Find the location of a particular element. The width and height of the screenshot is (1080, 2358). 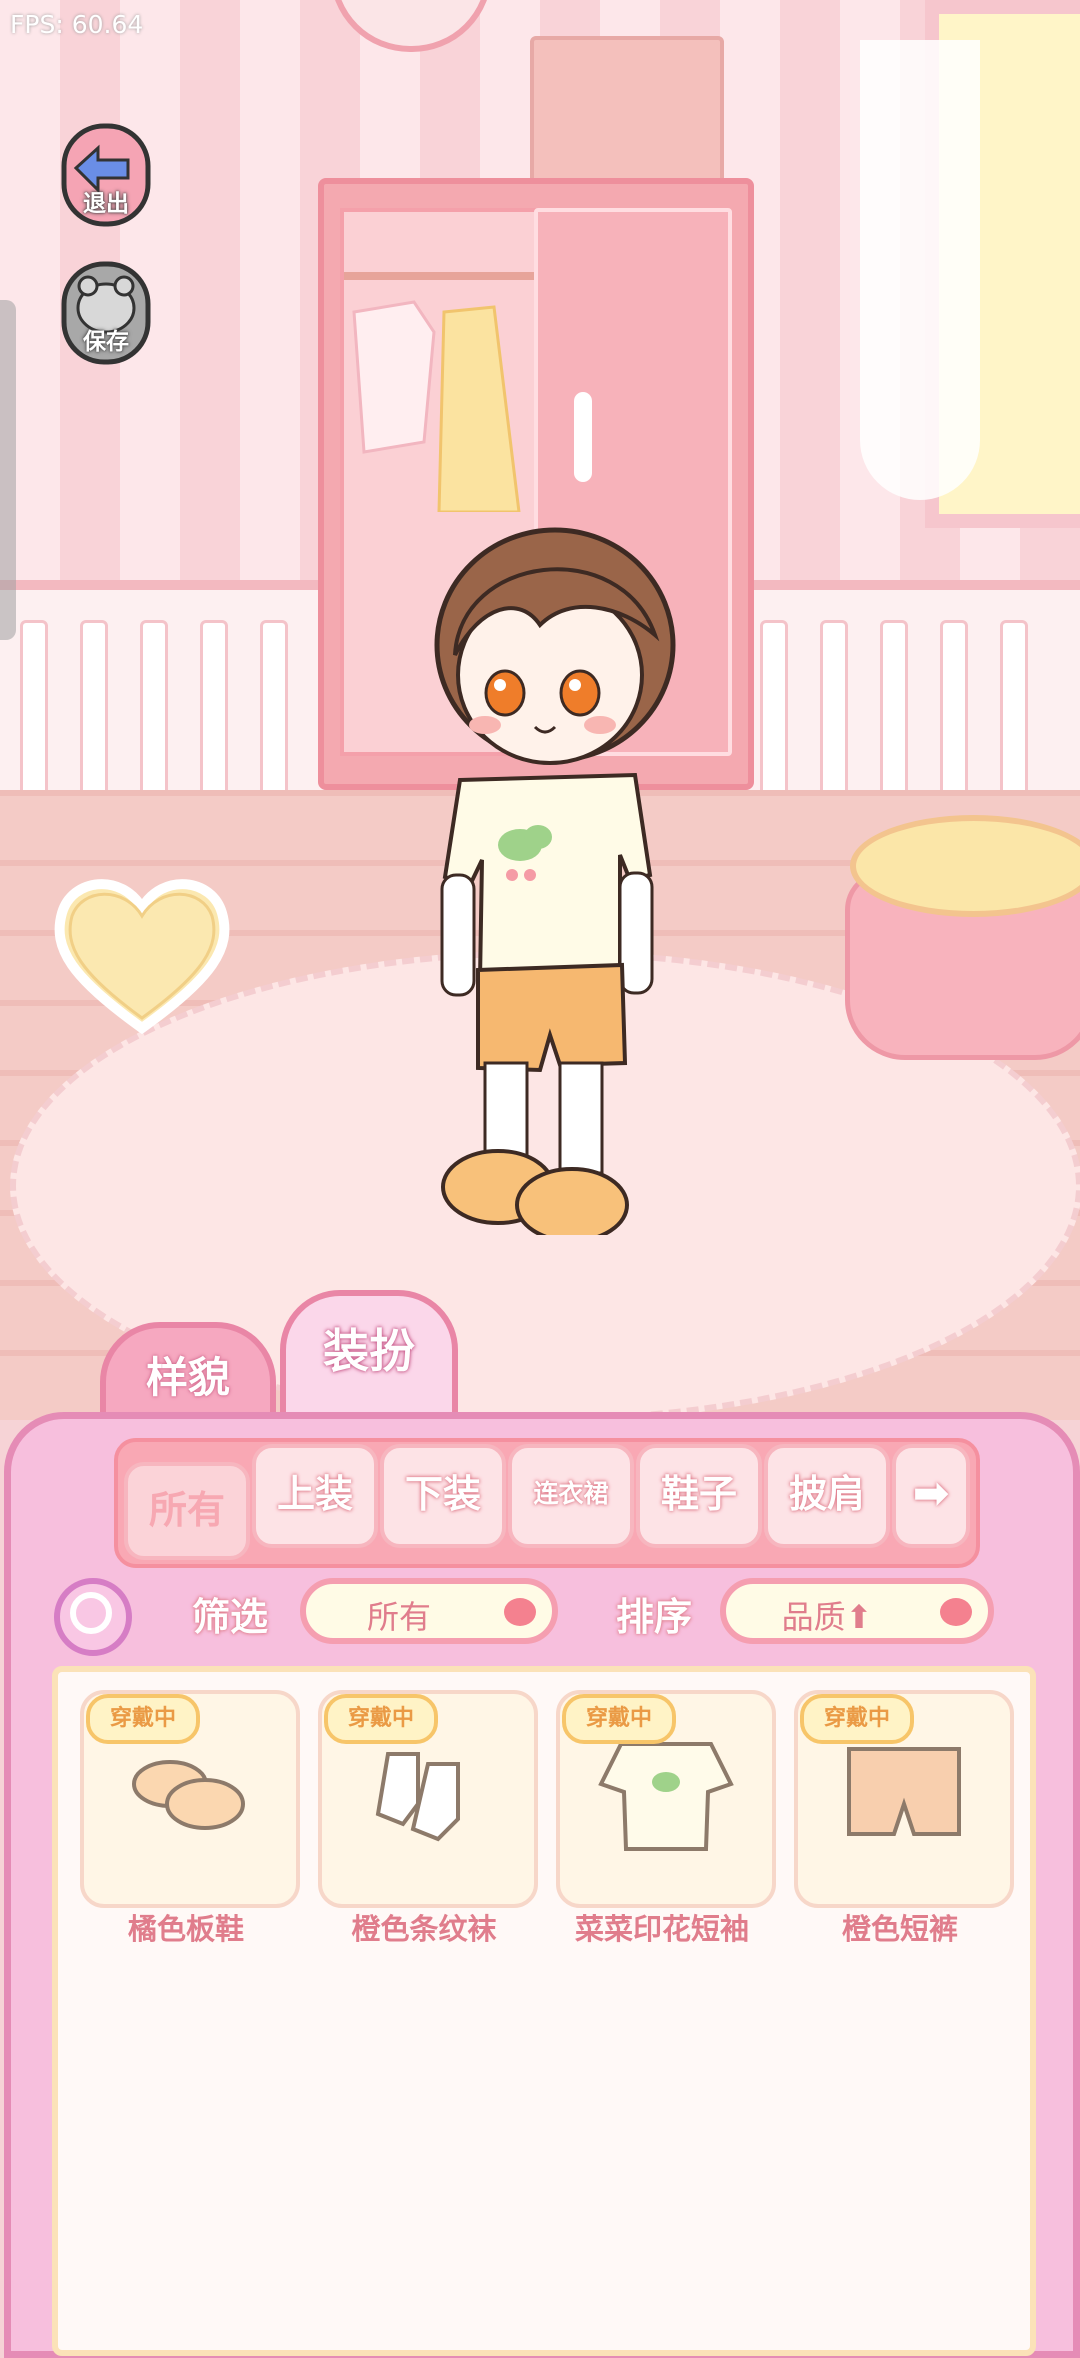

exit-label: 退出 is located at coordinates (106, 204).